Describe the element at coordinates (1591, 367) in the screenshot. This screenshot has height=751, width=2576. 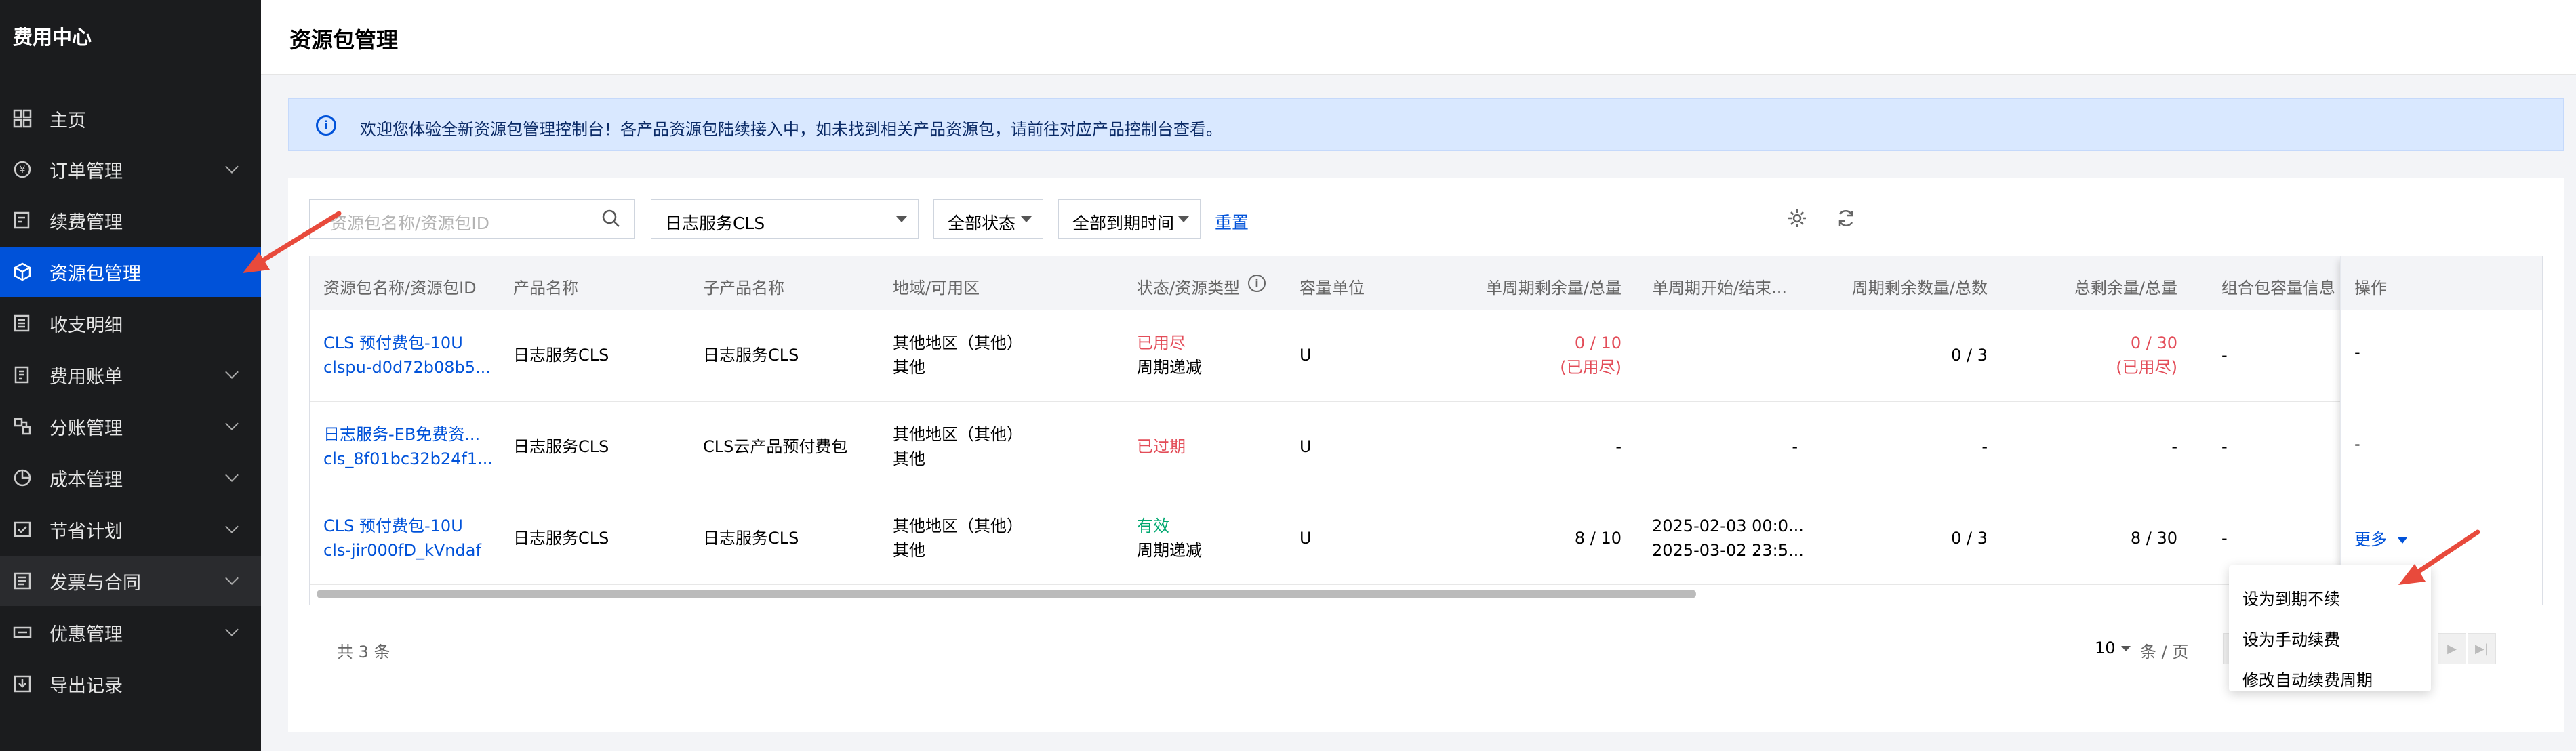
I see `cycle-remain-note: (已用尽)` at that location.